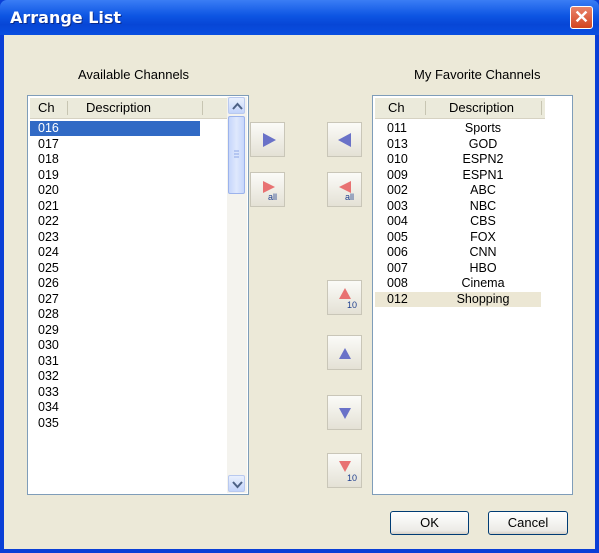  Describe the element at coordinates (128, 175) in the screenshot. I see `list-item: 019` at that location.